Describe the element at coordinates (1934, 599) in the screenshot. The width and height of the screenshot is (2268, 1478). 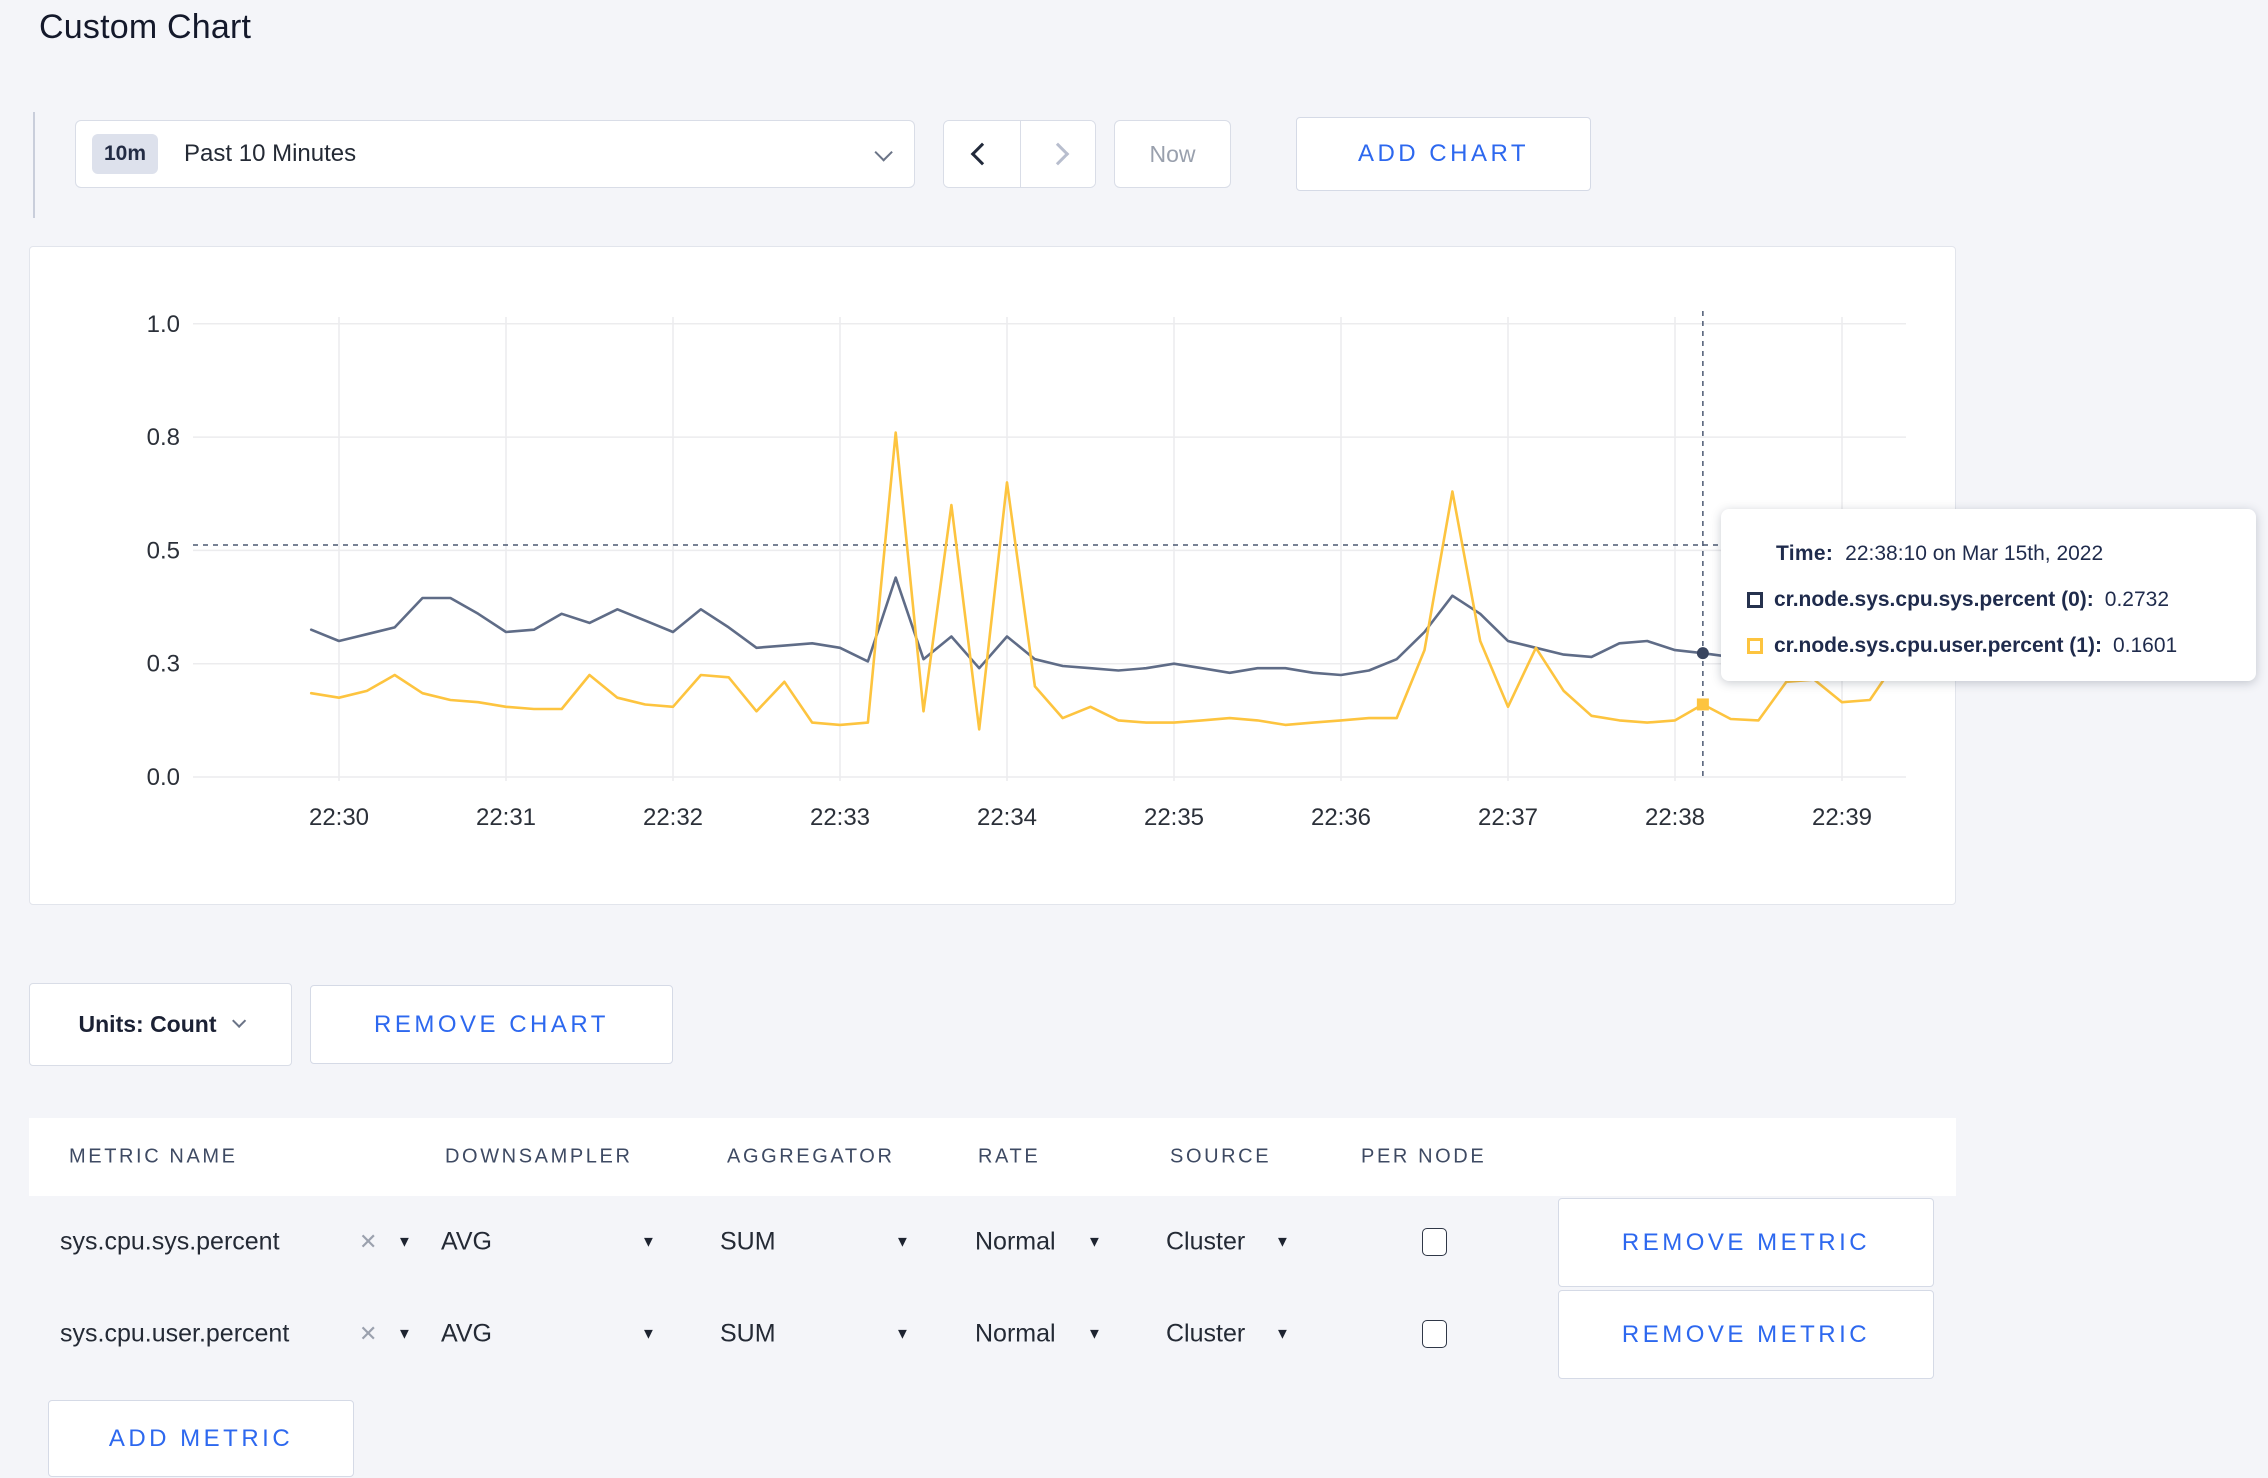
I see `tooltip-series-name: cr.node.sys.cpu.sys.percent (0):` at that location.